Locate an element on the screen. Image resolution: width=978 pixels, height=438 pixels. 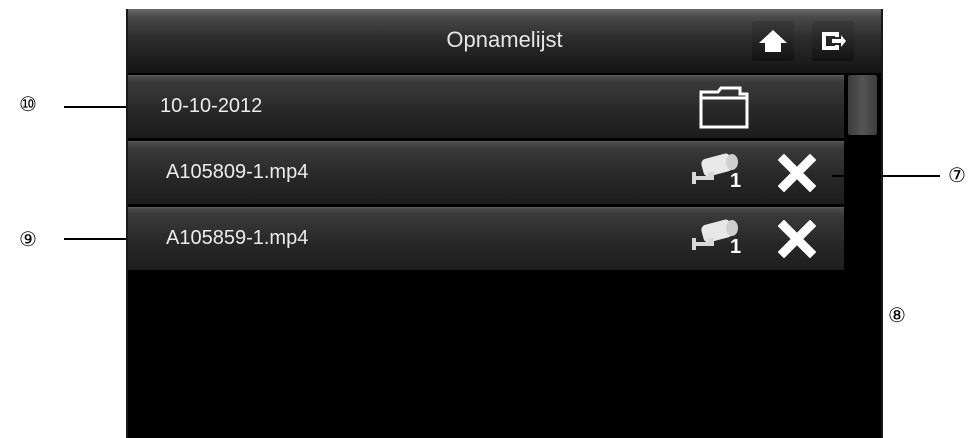
callout-10-line is located at coordinates (95, 107).